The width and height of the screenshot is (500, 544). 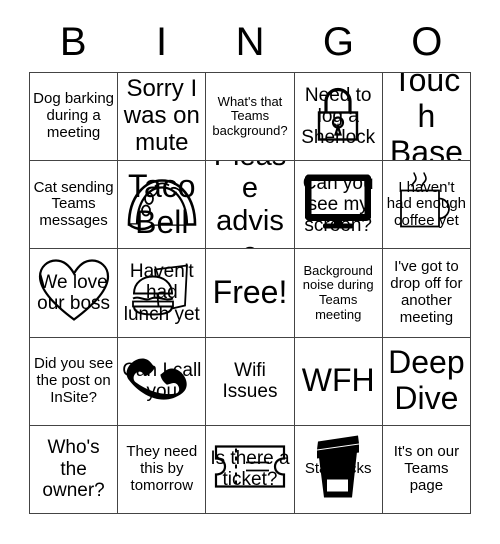 I want to click on bingo-cell-r1c3: What's that Teams background?, so click(x=250, y=117).